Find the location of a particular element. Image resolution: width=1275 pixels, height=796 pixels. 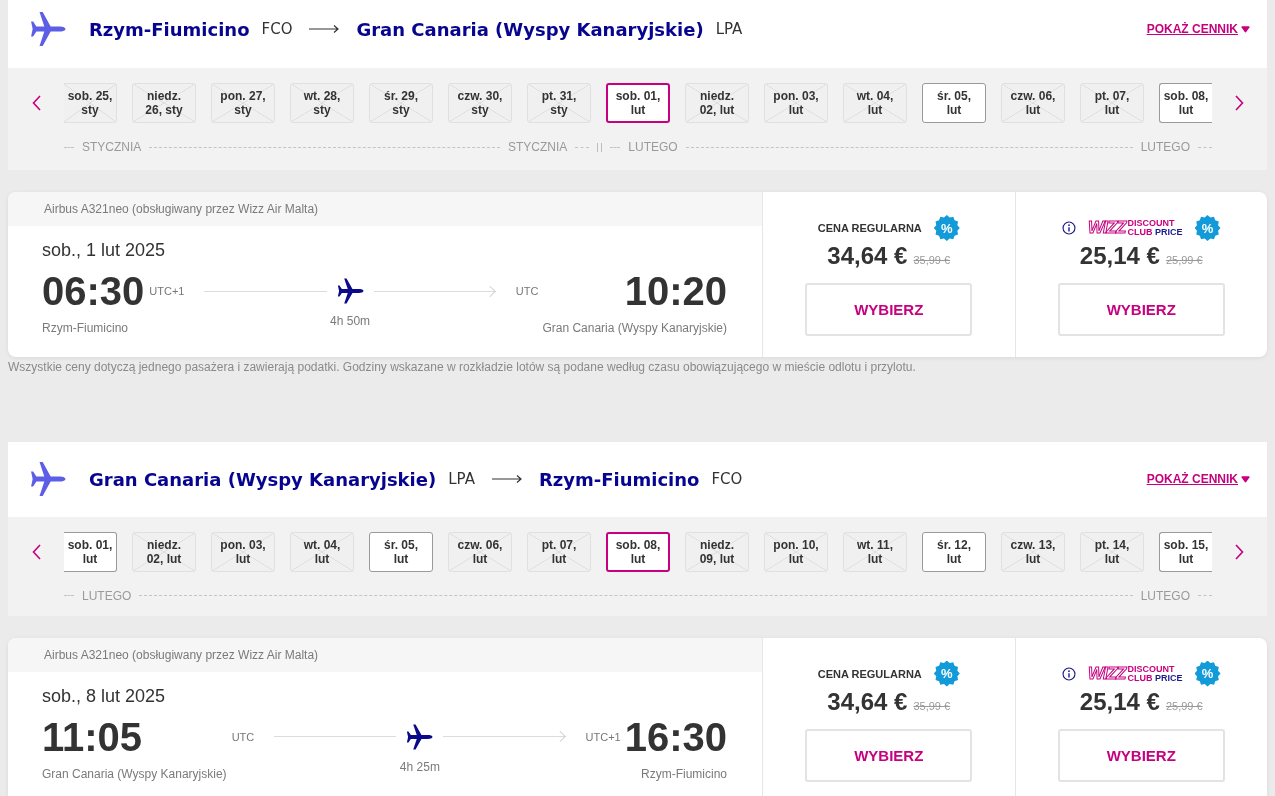

destination-city: Rzym-Fiumicino is located at coordinates (619, 479).